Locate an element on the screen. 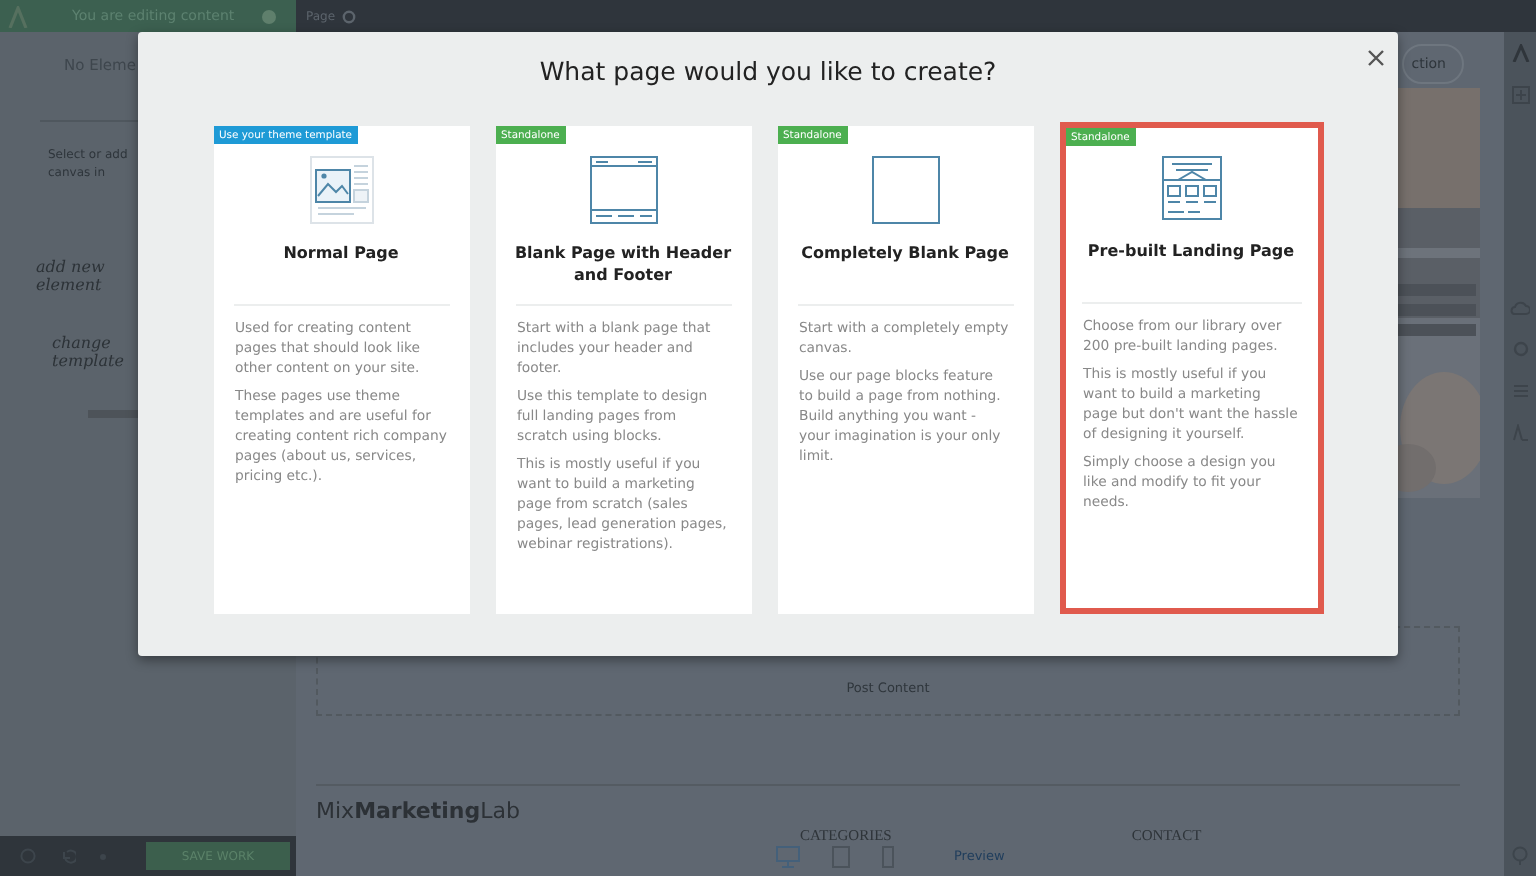 This screenshot has width=1536, height=876. card-title: Normal Page is located at coordinates (341, 255).